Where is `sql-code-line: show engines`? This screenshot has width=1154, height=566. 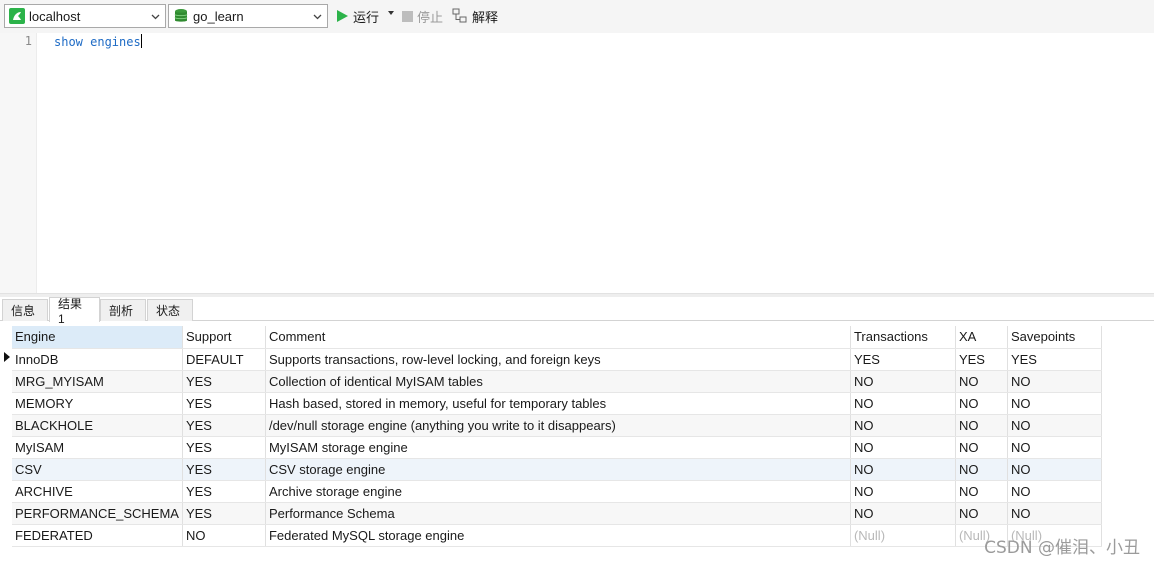 sql-code-line: show engines is located at coordinates (98, 41).